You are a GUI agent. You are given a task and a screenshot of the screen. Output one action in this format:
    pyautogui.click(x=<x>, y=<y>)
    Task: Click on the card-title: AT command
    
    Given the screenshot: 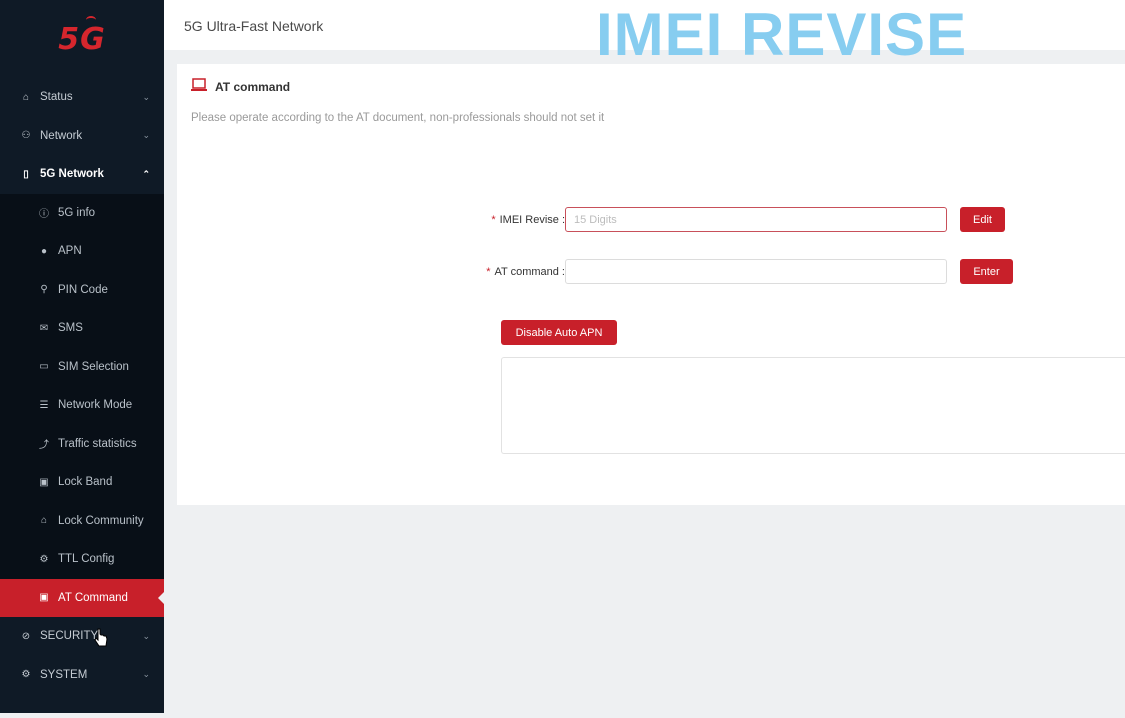 What is the action you would take?
    pyautogui.click(x=240, y=86)
    